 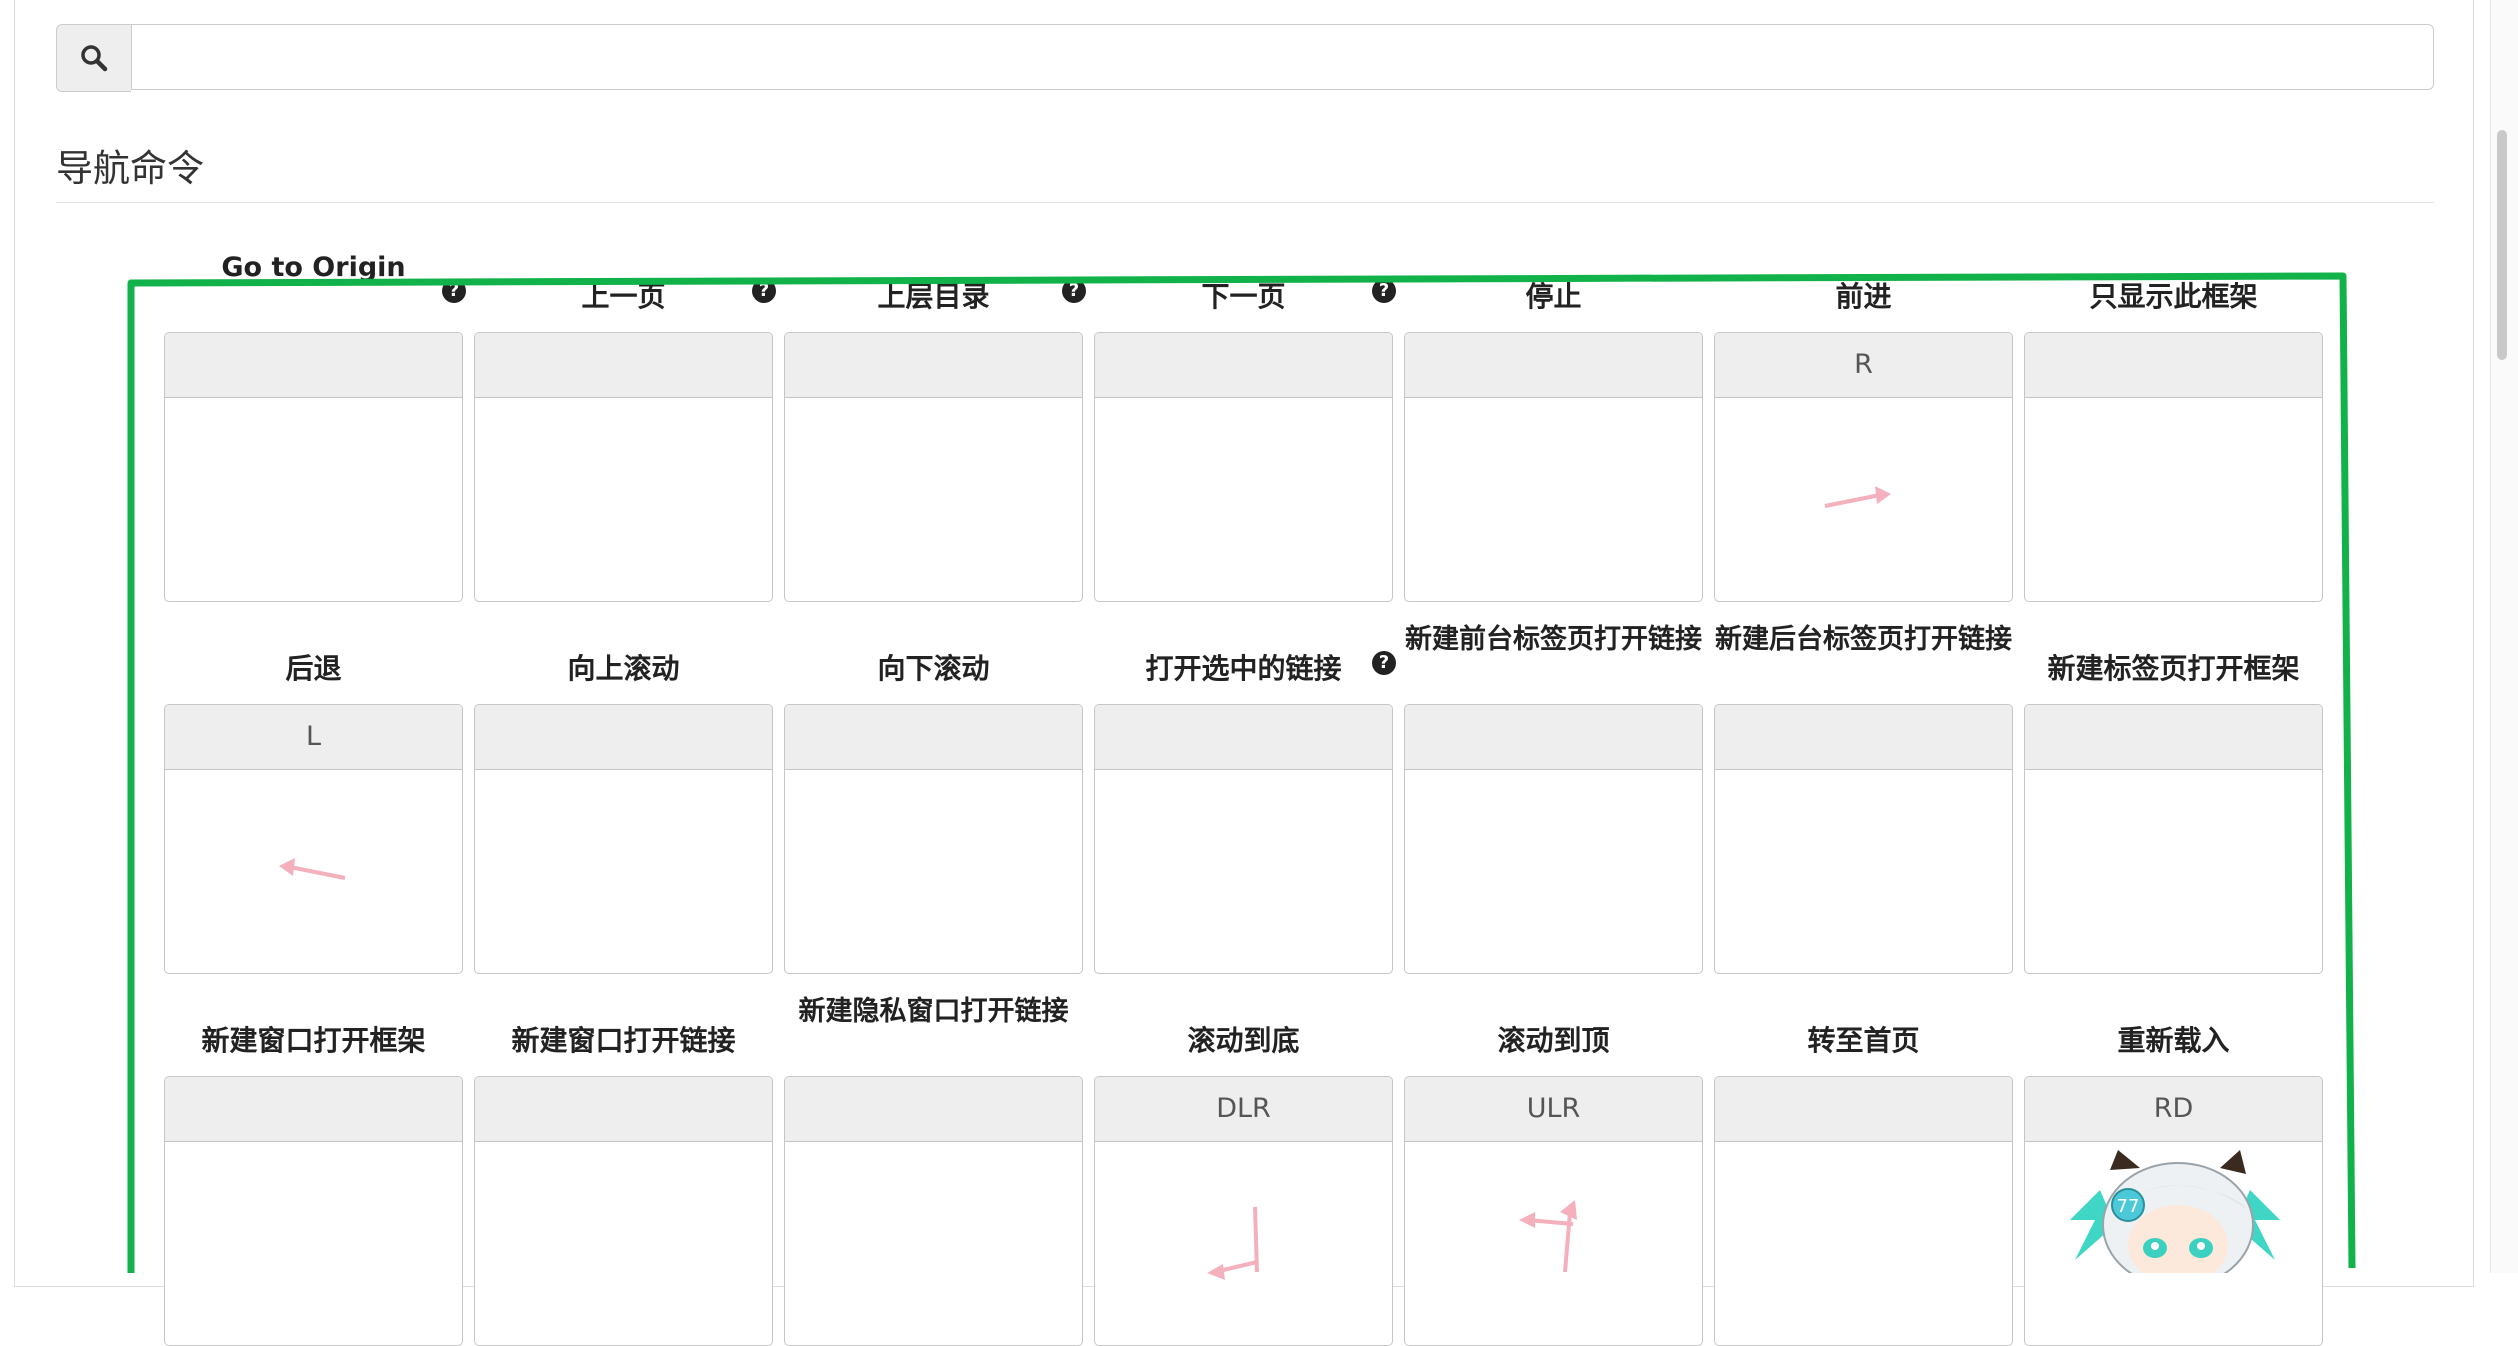 I want to click on gesture-box: R, so click(x=1863, y=467).